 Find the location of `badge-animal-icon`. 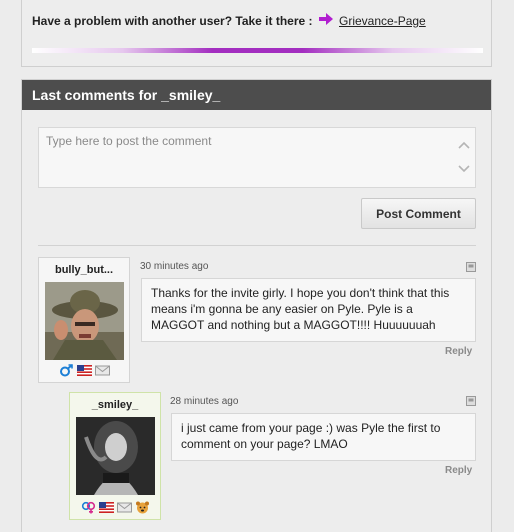

badge-animal-icon is located at coordinates (142, 507).